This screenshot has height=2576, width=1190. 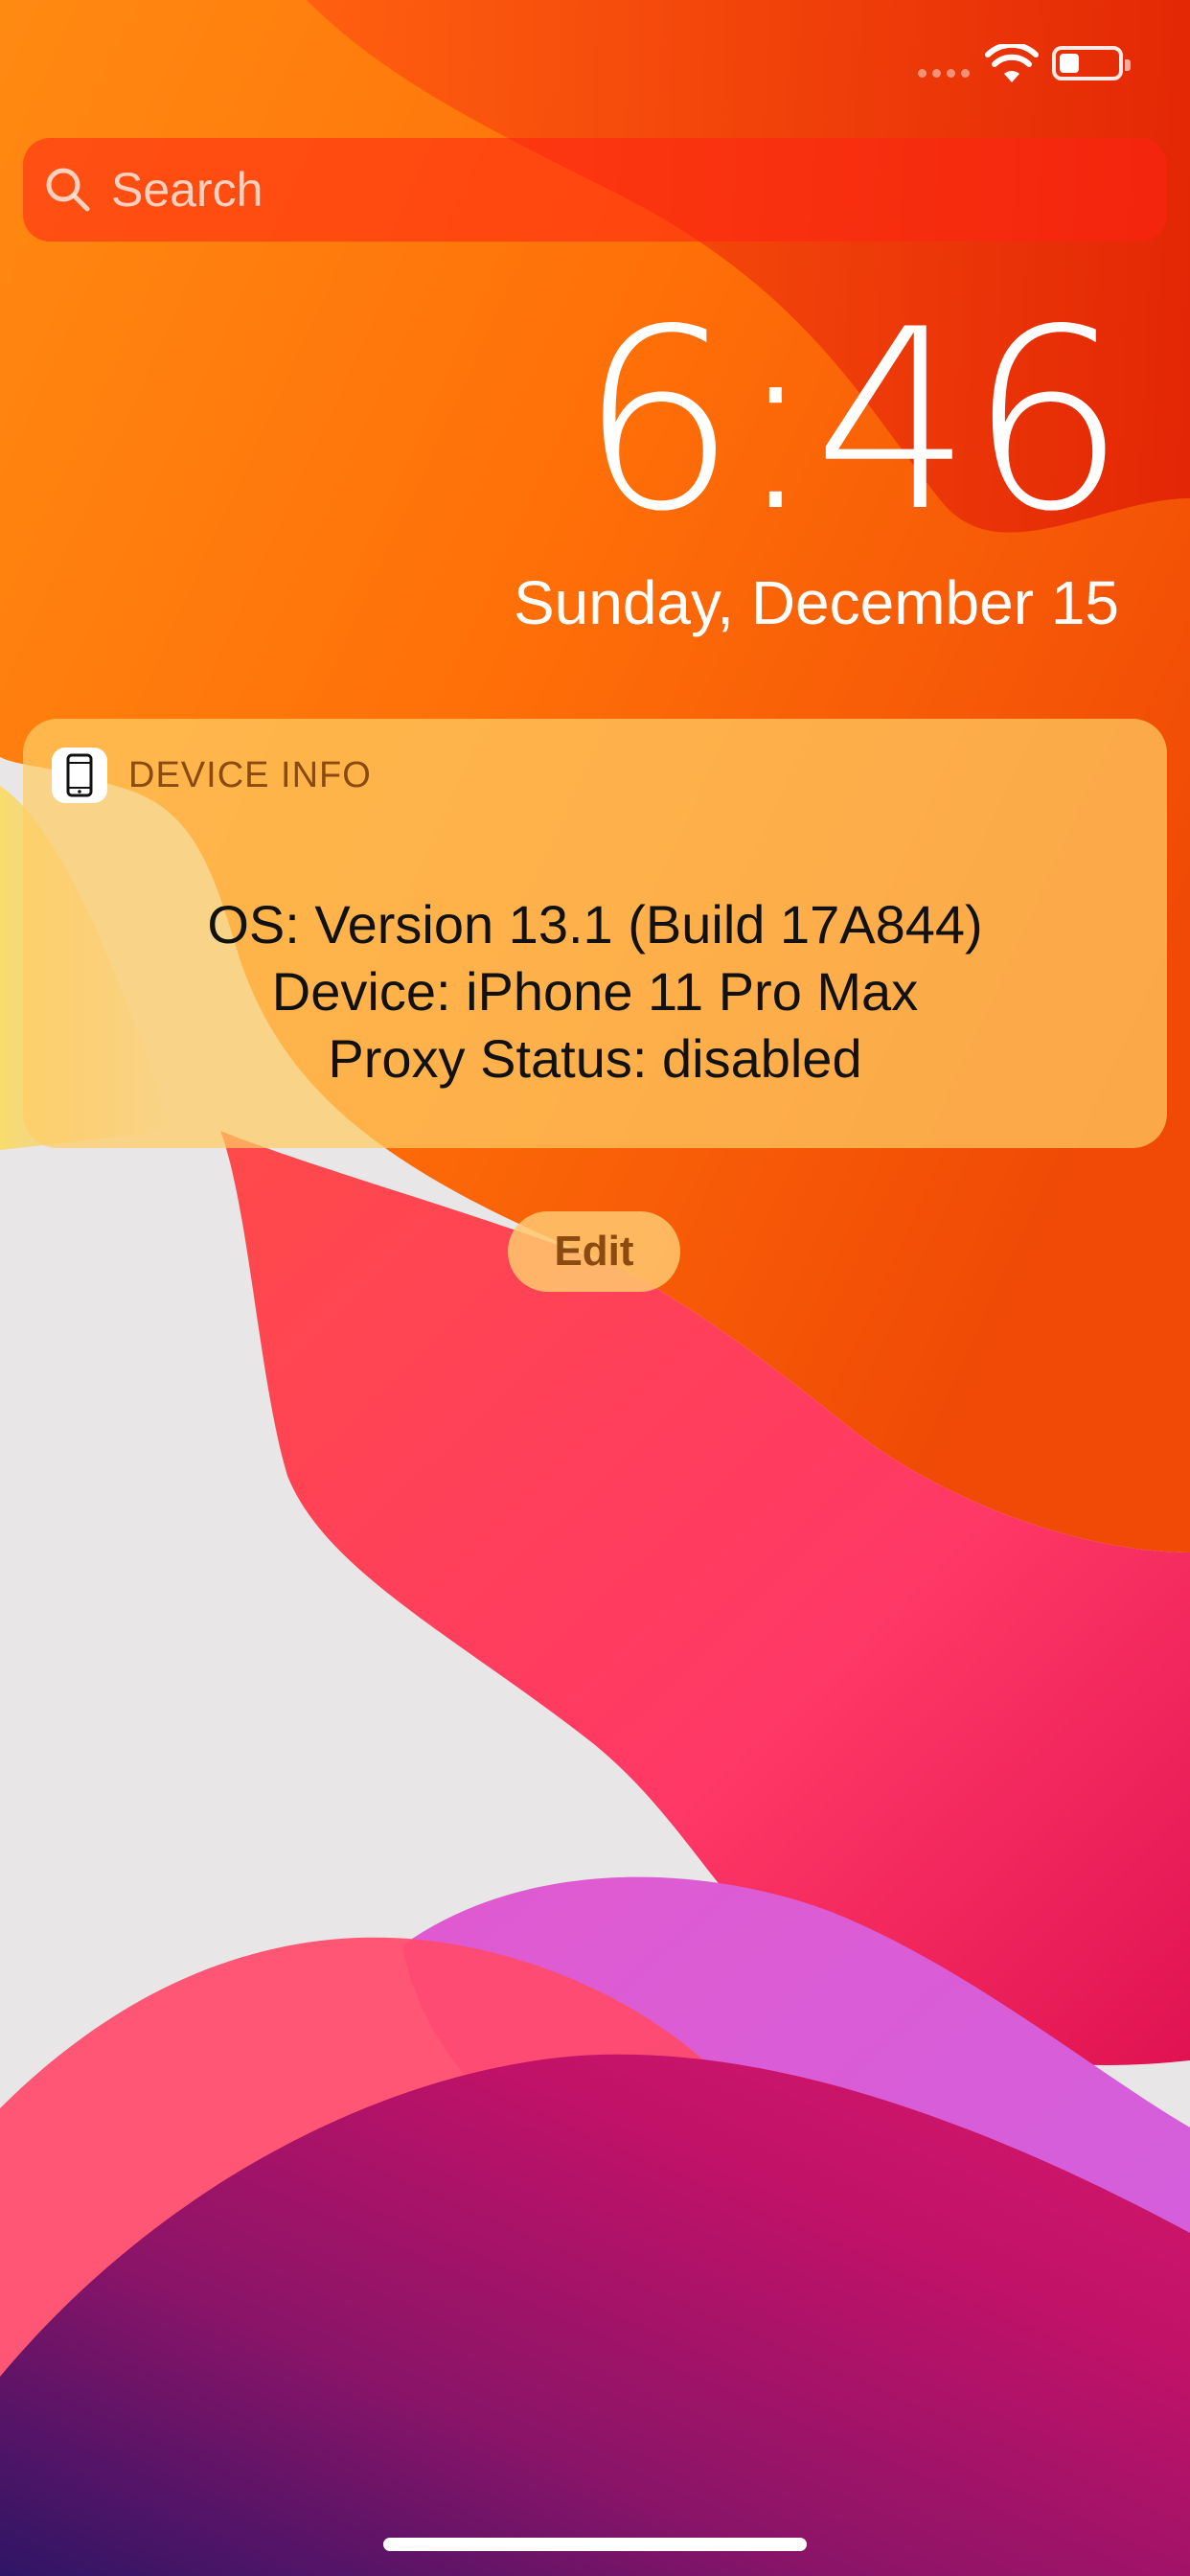 What do you see at coordinates (1012, 63) in the screenshot?
I see `wifi-icon` at bounding box center [1012, 63].